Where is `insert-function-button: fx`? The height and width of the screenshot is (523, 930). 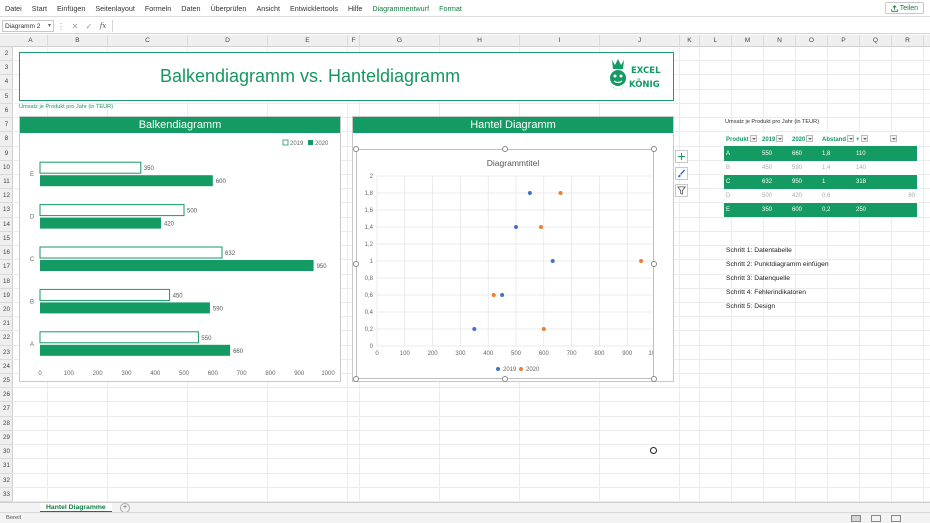 insert-function-button: fx is located at coordinates (103, 26).